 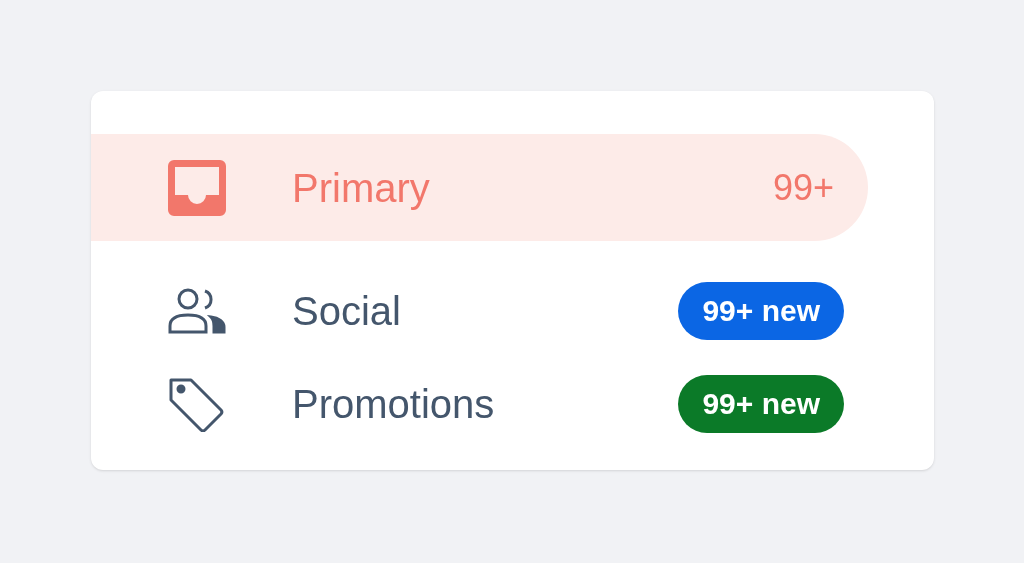 I want to click on unread-count: 99+, so click(x=803, y=187).